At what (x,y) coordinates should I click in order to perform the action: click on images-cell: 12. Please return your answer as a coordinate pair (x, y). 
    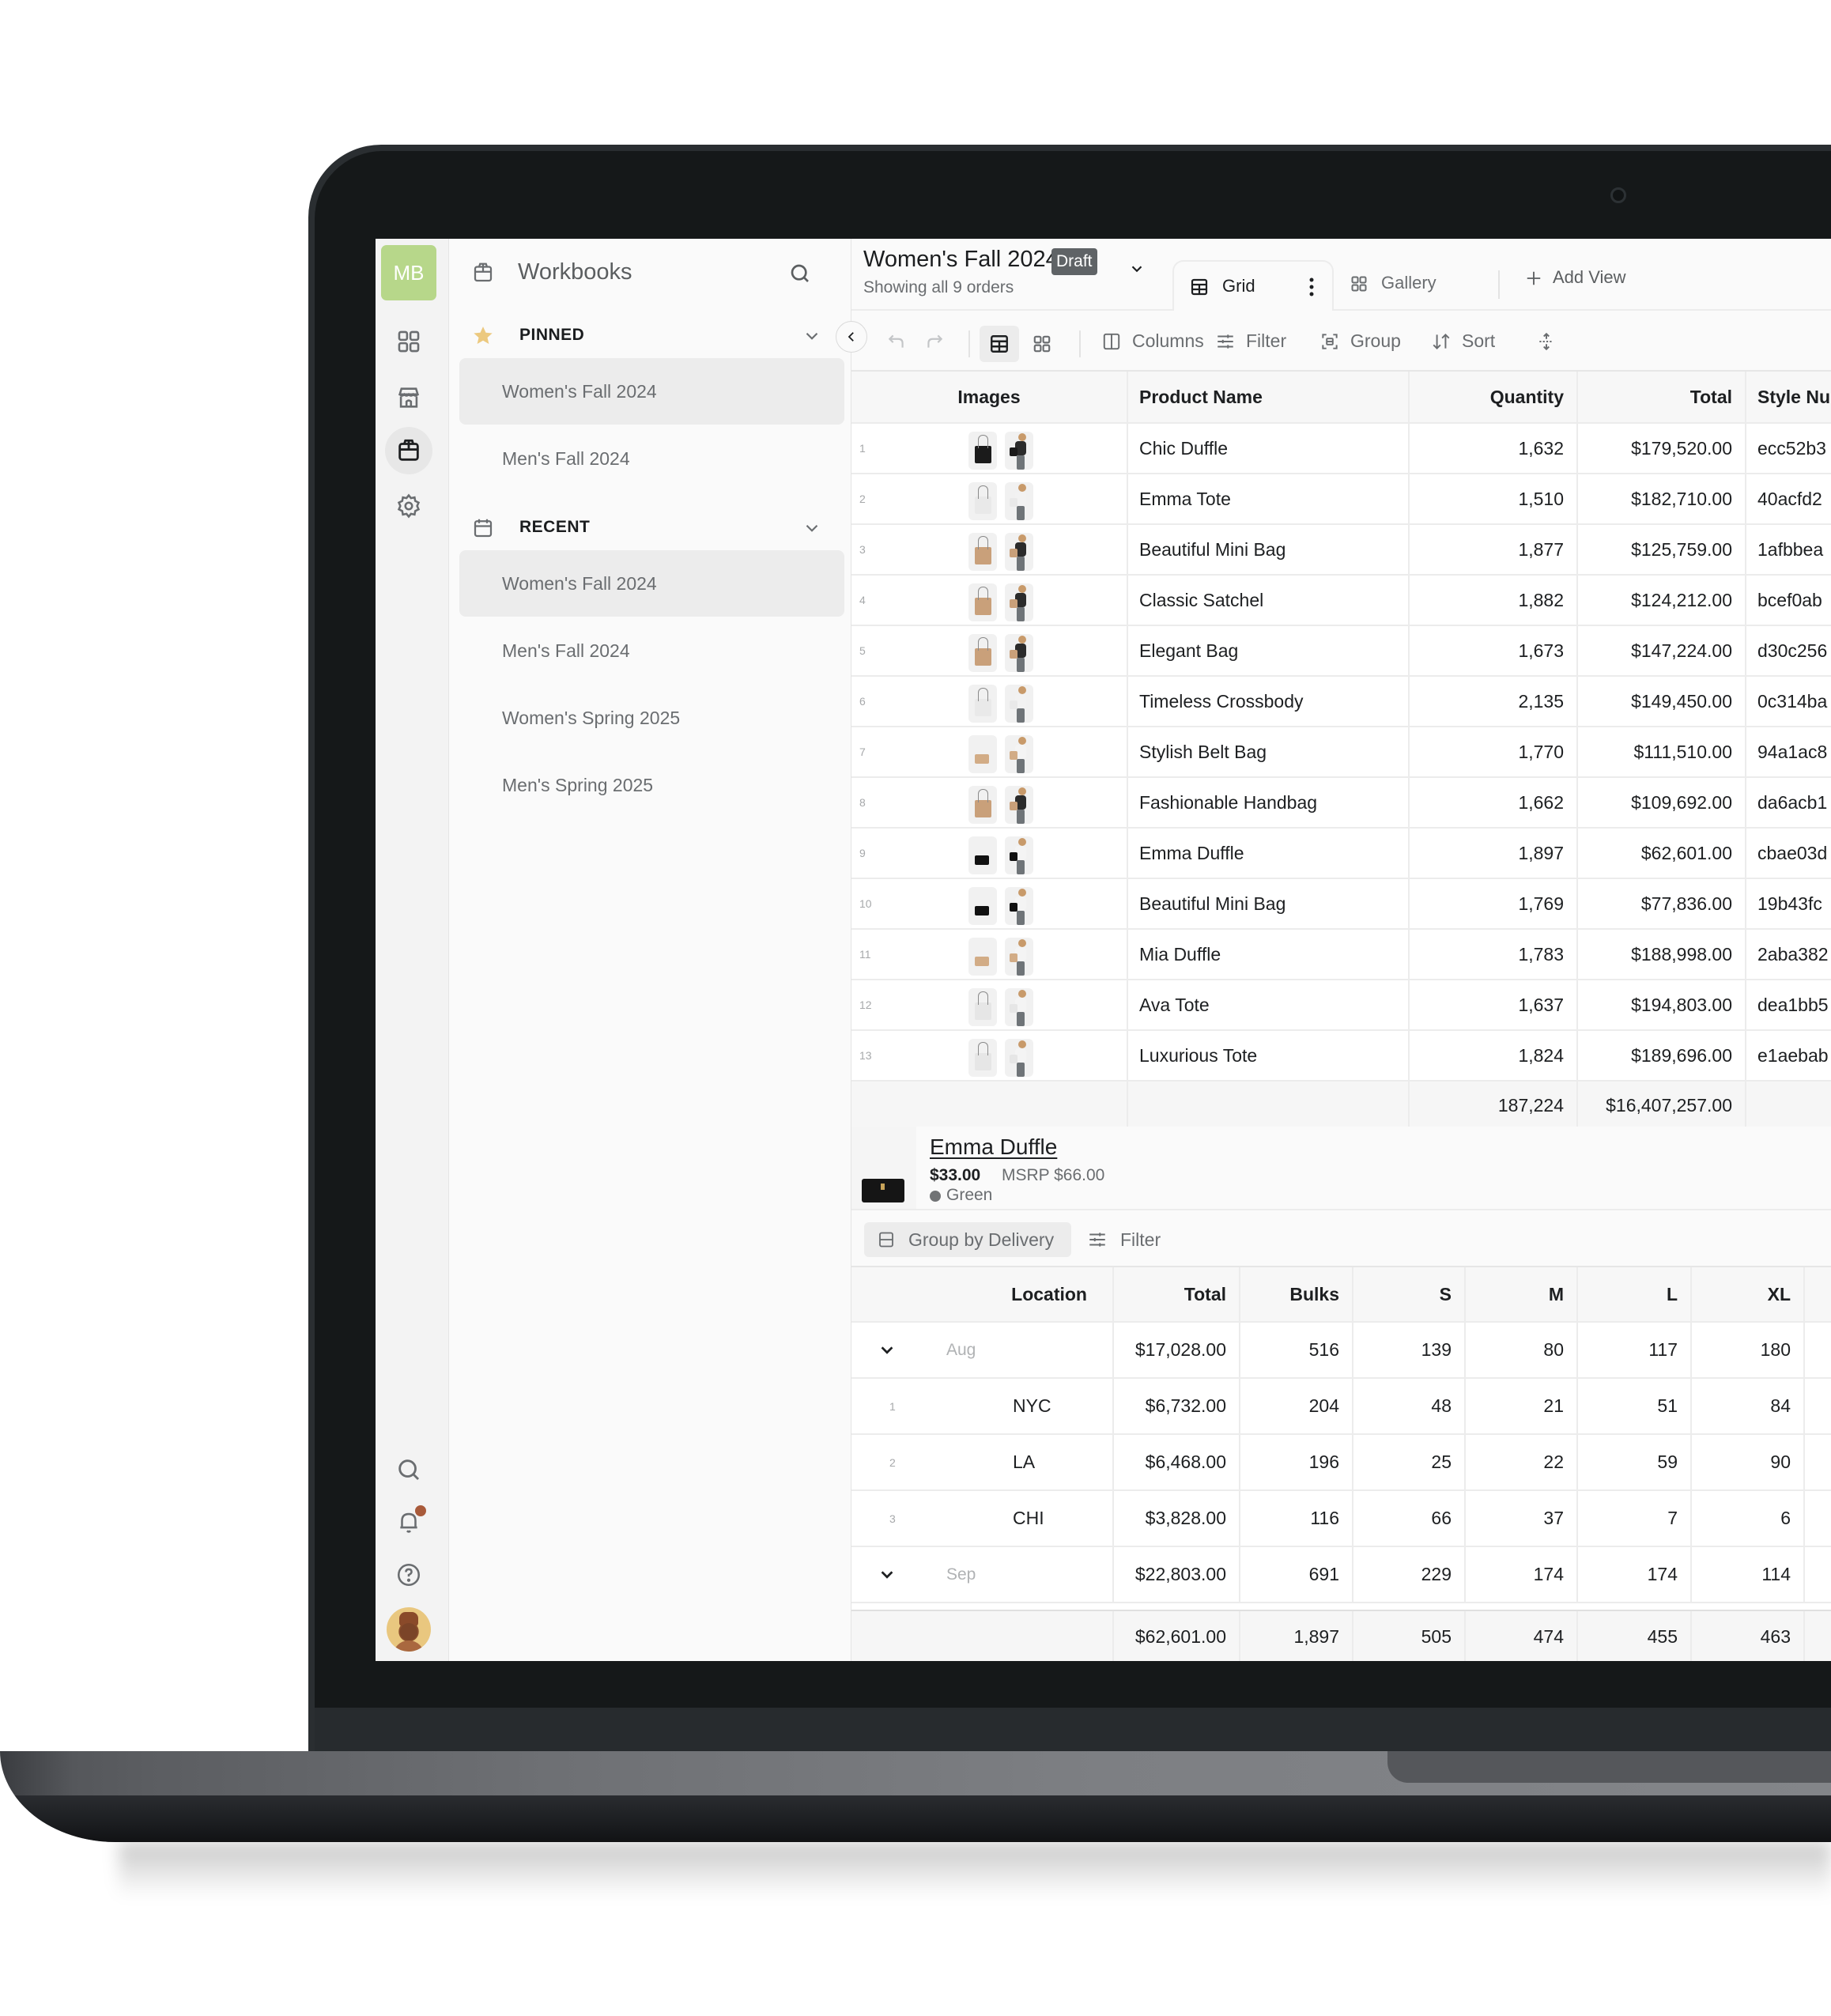
    Looking at the image, I should click on (989, 1004).